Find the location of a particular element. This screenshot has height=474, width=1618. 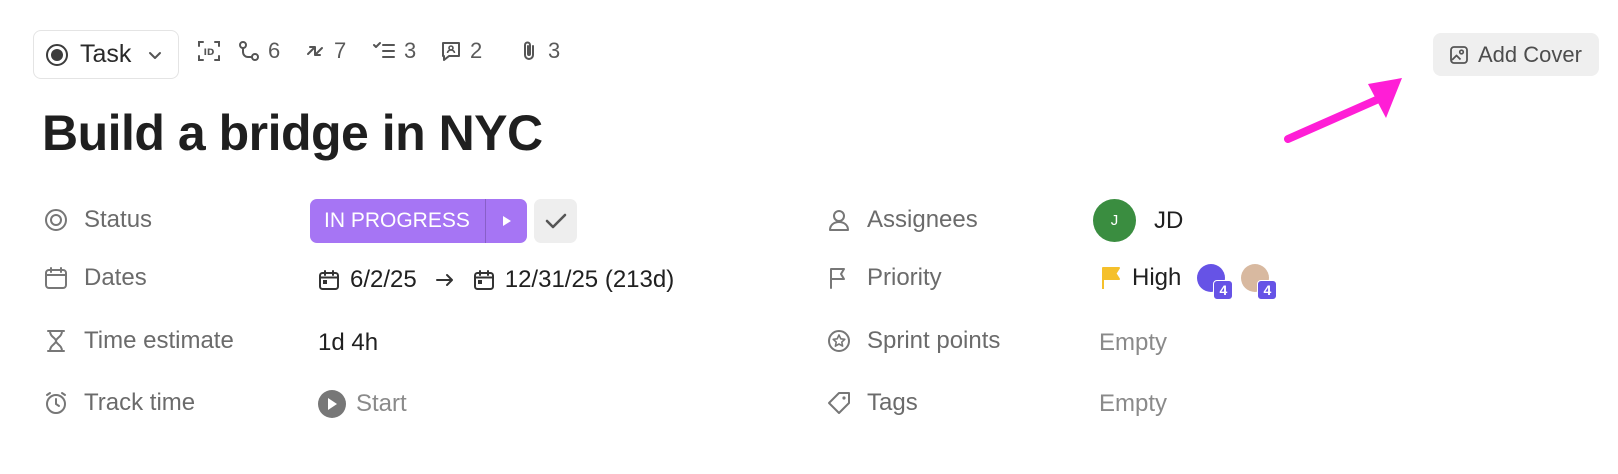

sprint-points-value: Empty is located at coordinates (1133, 343).